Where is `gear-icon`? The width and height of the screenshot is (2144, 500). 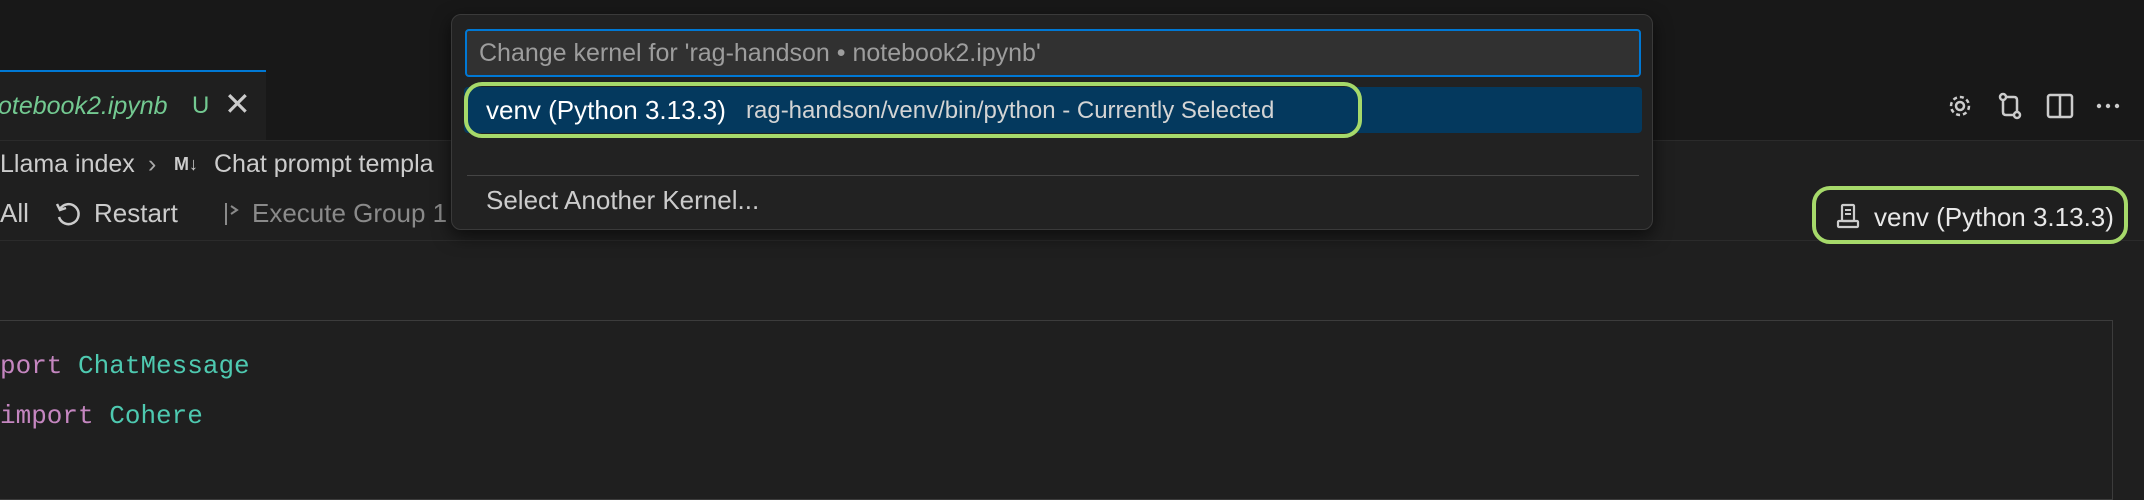
gear-icon is located at coordinates (1960, 106).